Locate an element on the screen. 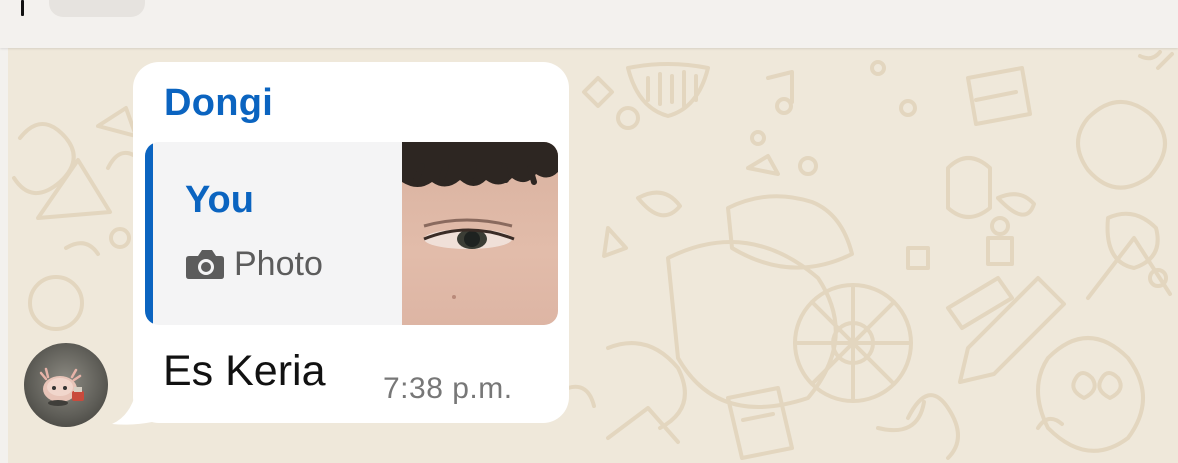 This screenshot has height=463, width=1178. reply-type-label: Photo is located at coordinates (278, 263).